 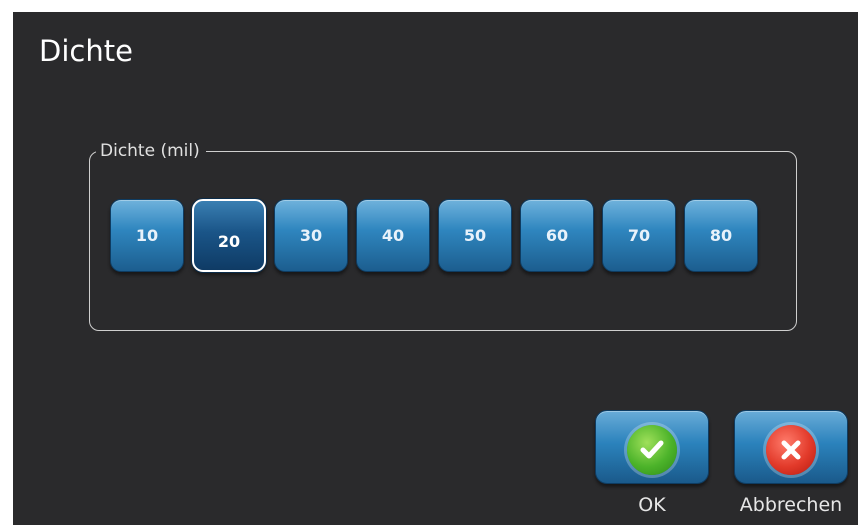 What do you see at coordinates (393, 235) in the screenshot?
I see `density-option-40: 40` at bounding box center [393, 235].